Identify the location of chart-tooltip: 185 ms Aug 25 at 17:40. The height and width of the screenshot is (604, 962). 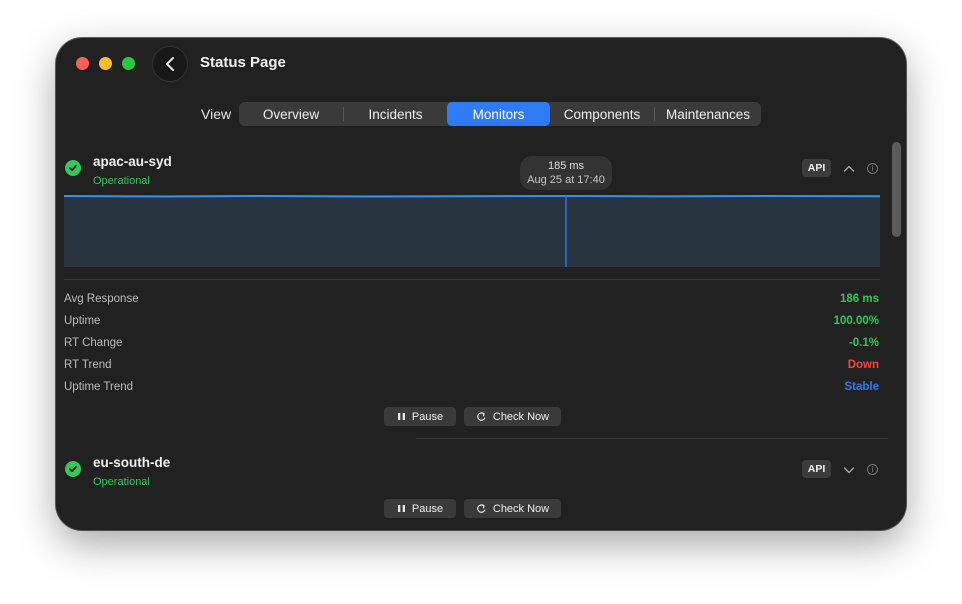
(566, 173).